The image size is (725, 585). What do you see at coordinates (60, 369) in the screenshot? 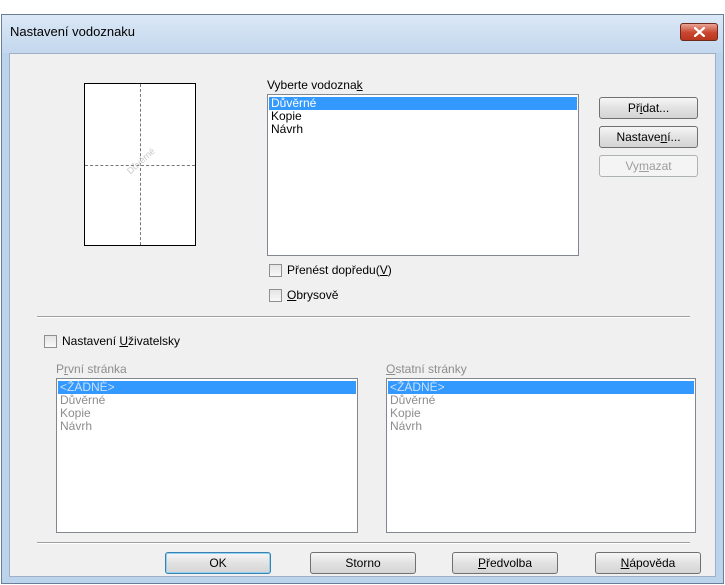
I see `label-text: P` at bounding box center [60, 369].